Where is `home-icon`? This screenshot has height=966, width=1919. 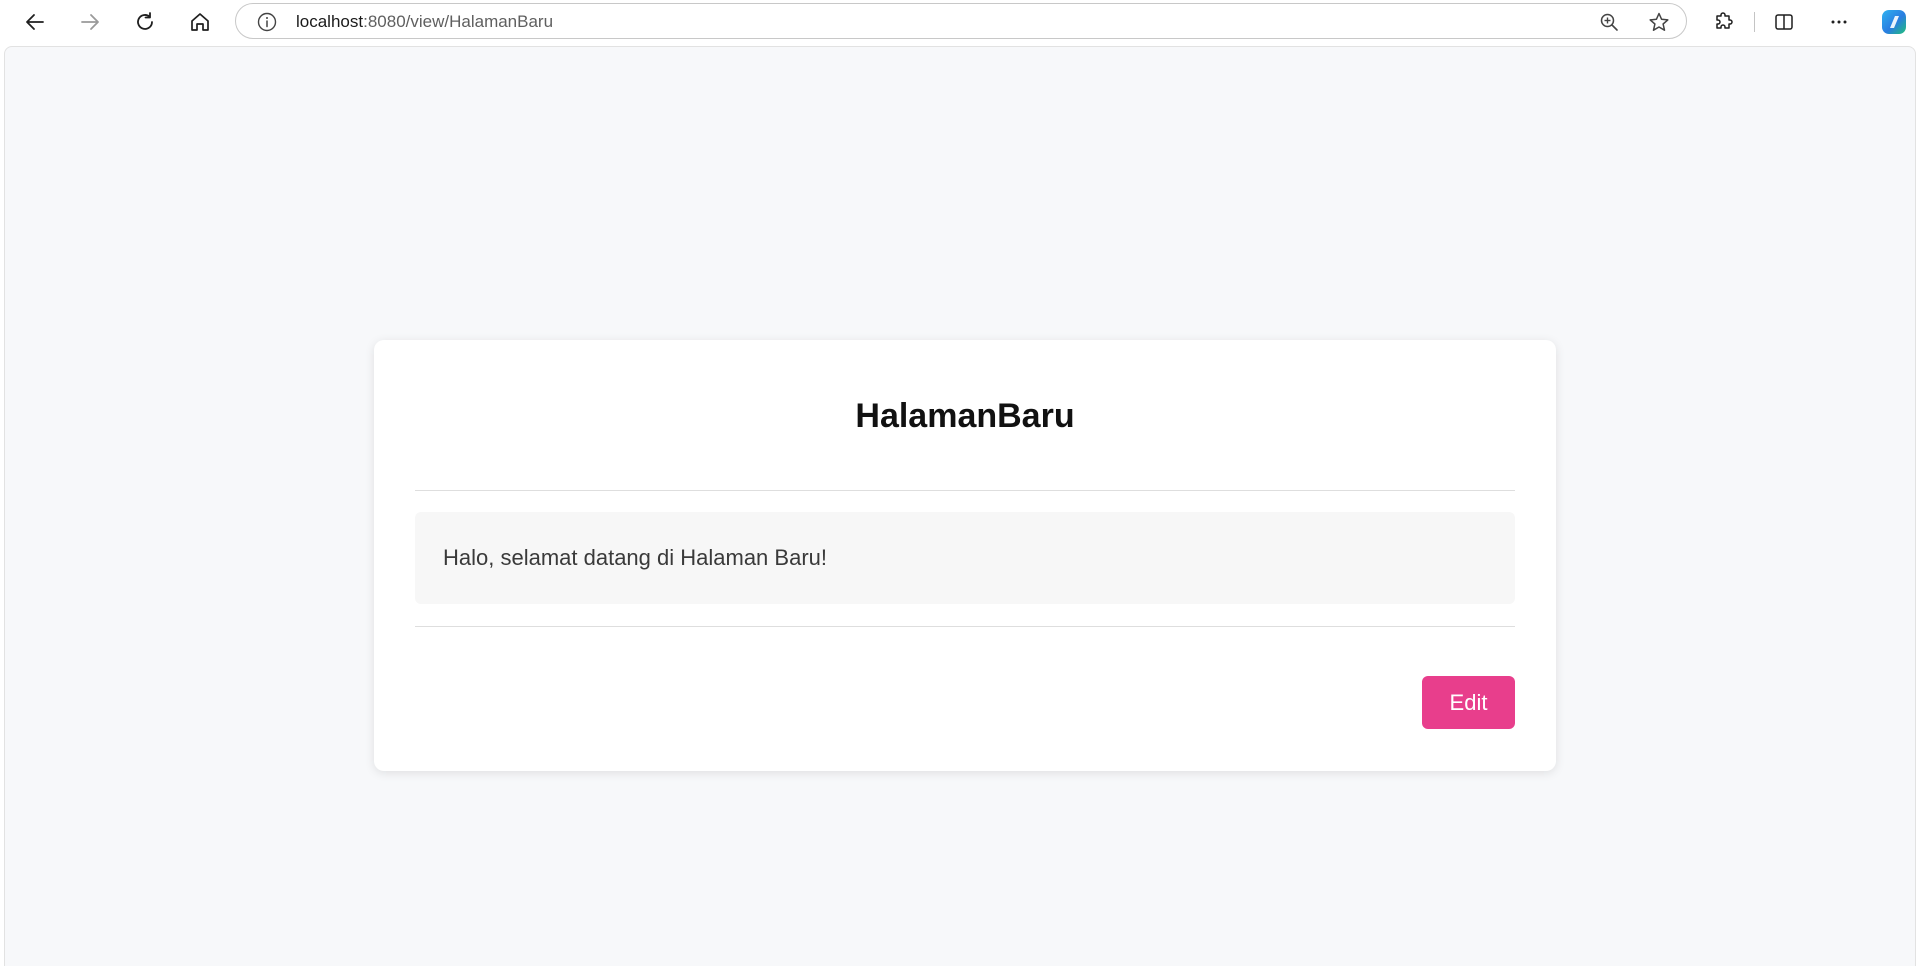 home-icon is located at coordinates (200, 22).